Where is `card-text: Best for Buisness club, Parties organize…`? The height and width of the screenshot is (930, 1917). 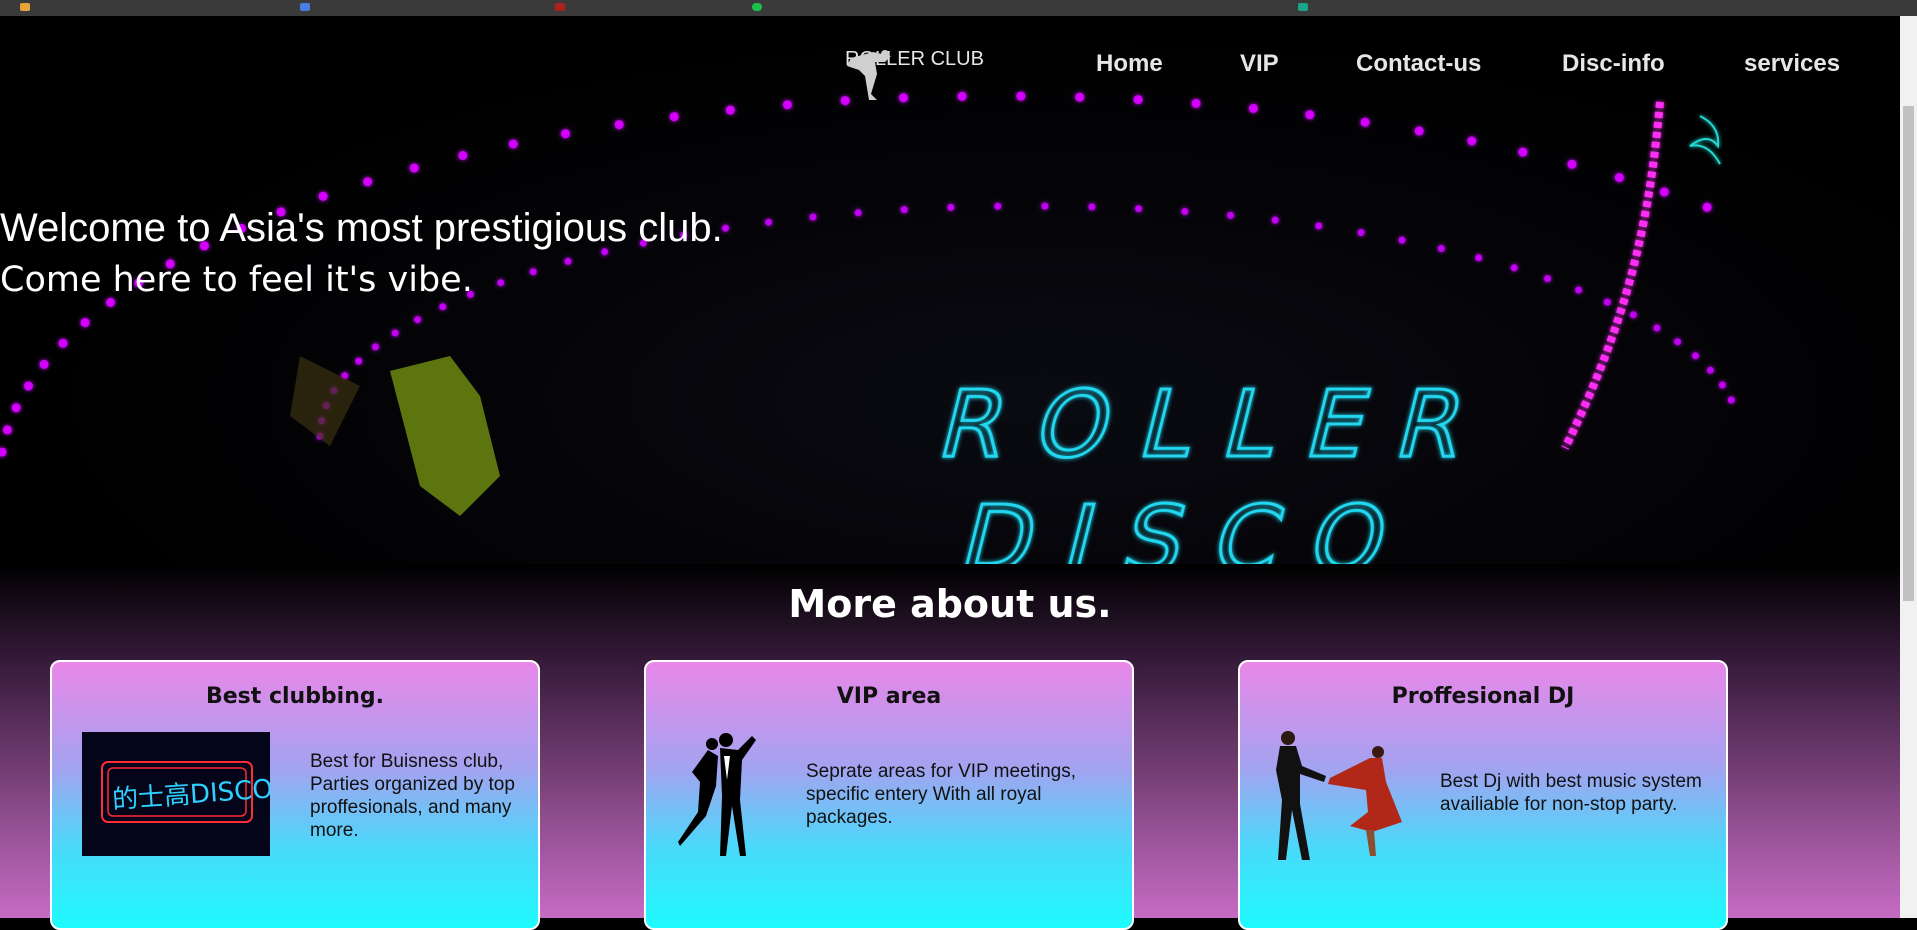
card-text: Best for Buisness club, Parties organize… is located at coordinates (412, 796).